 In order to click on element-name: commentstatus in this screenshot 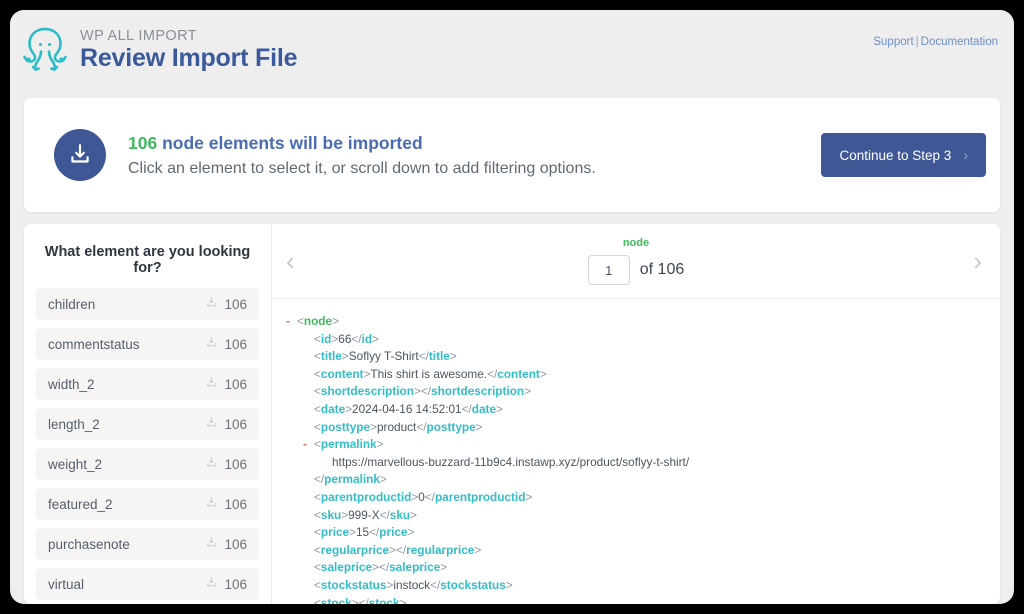, I will do `click(94, 344)`.